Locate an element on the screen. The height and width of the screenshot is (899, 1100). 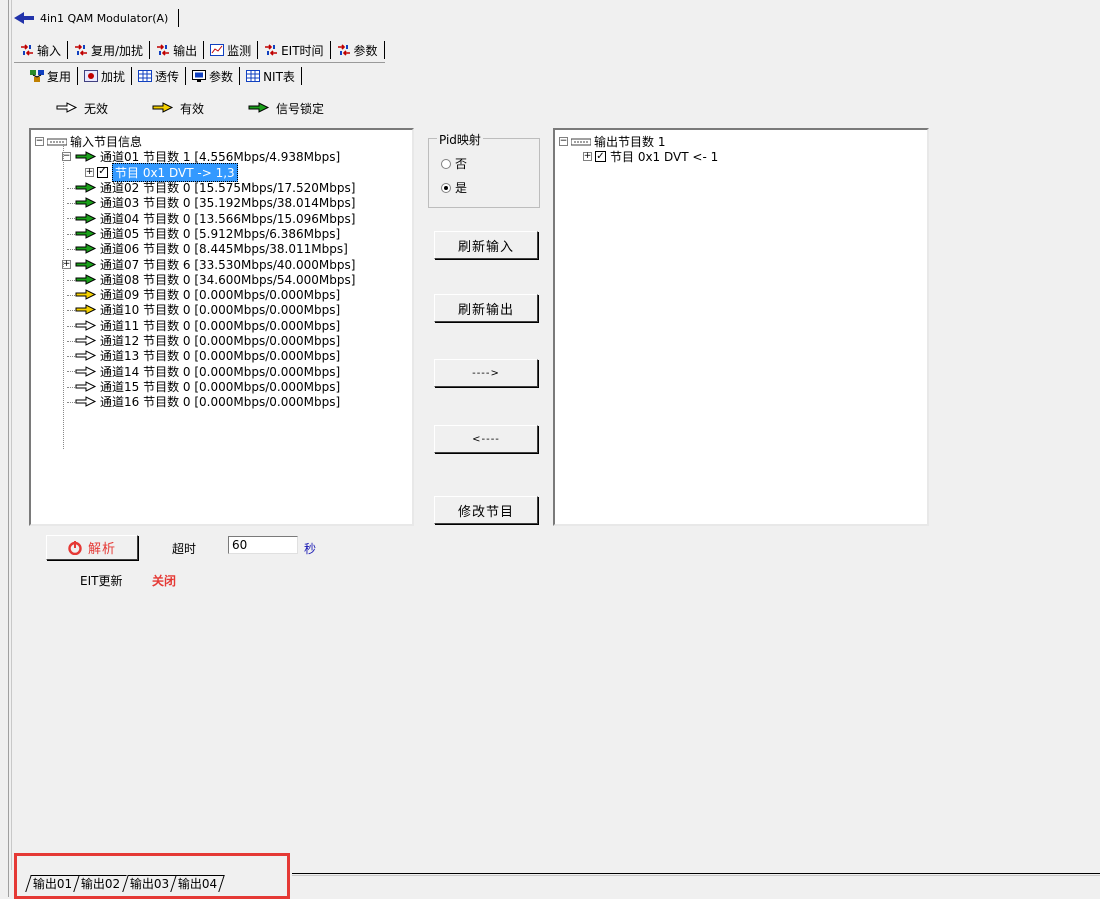
device-title: 4in1 QAM Modulator(A) is located at coordinates (104, 18).